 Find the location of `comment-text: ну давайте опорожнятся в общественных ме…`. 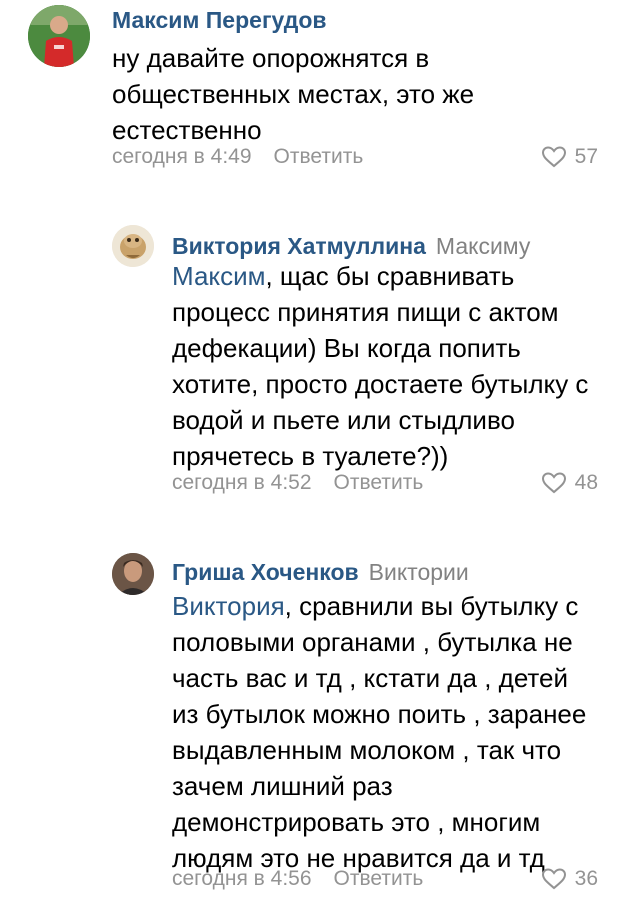

comment-text: ну давайте опорожнятся в общественных ме… is located at coordinates (293, 94).